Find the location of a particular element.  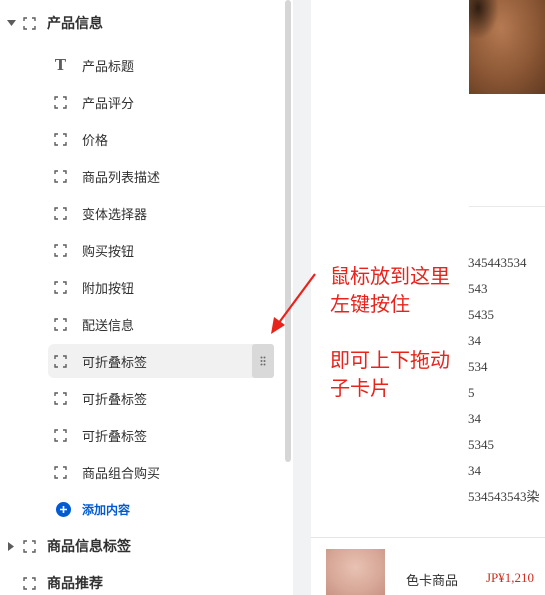

content-line: 5345 is located at coordinates (481, 444).